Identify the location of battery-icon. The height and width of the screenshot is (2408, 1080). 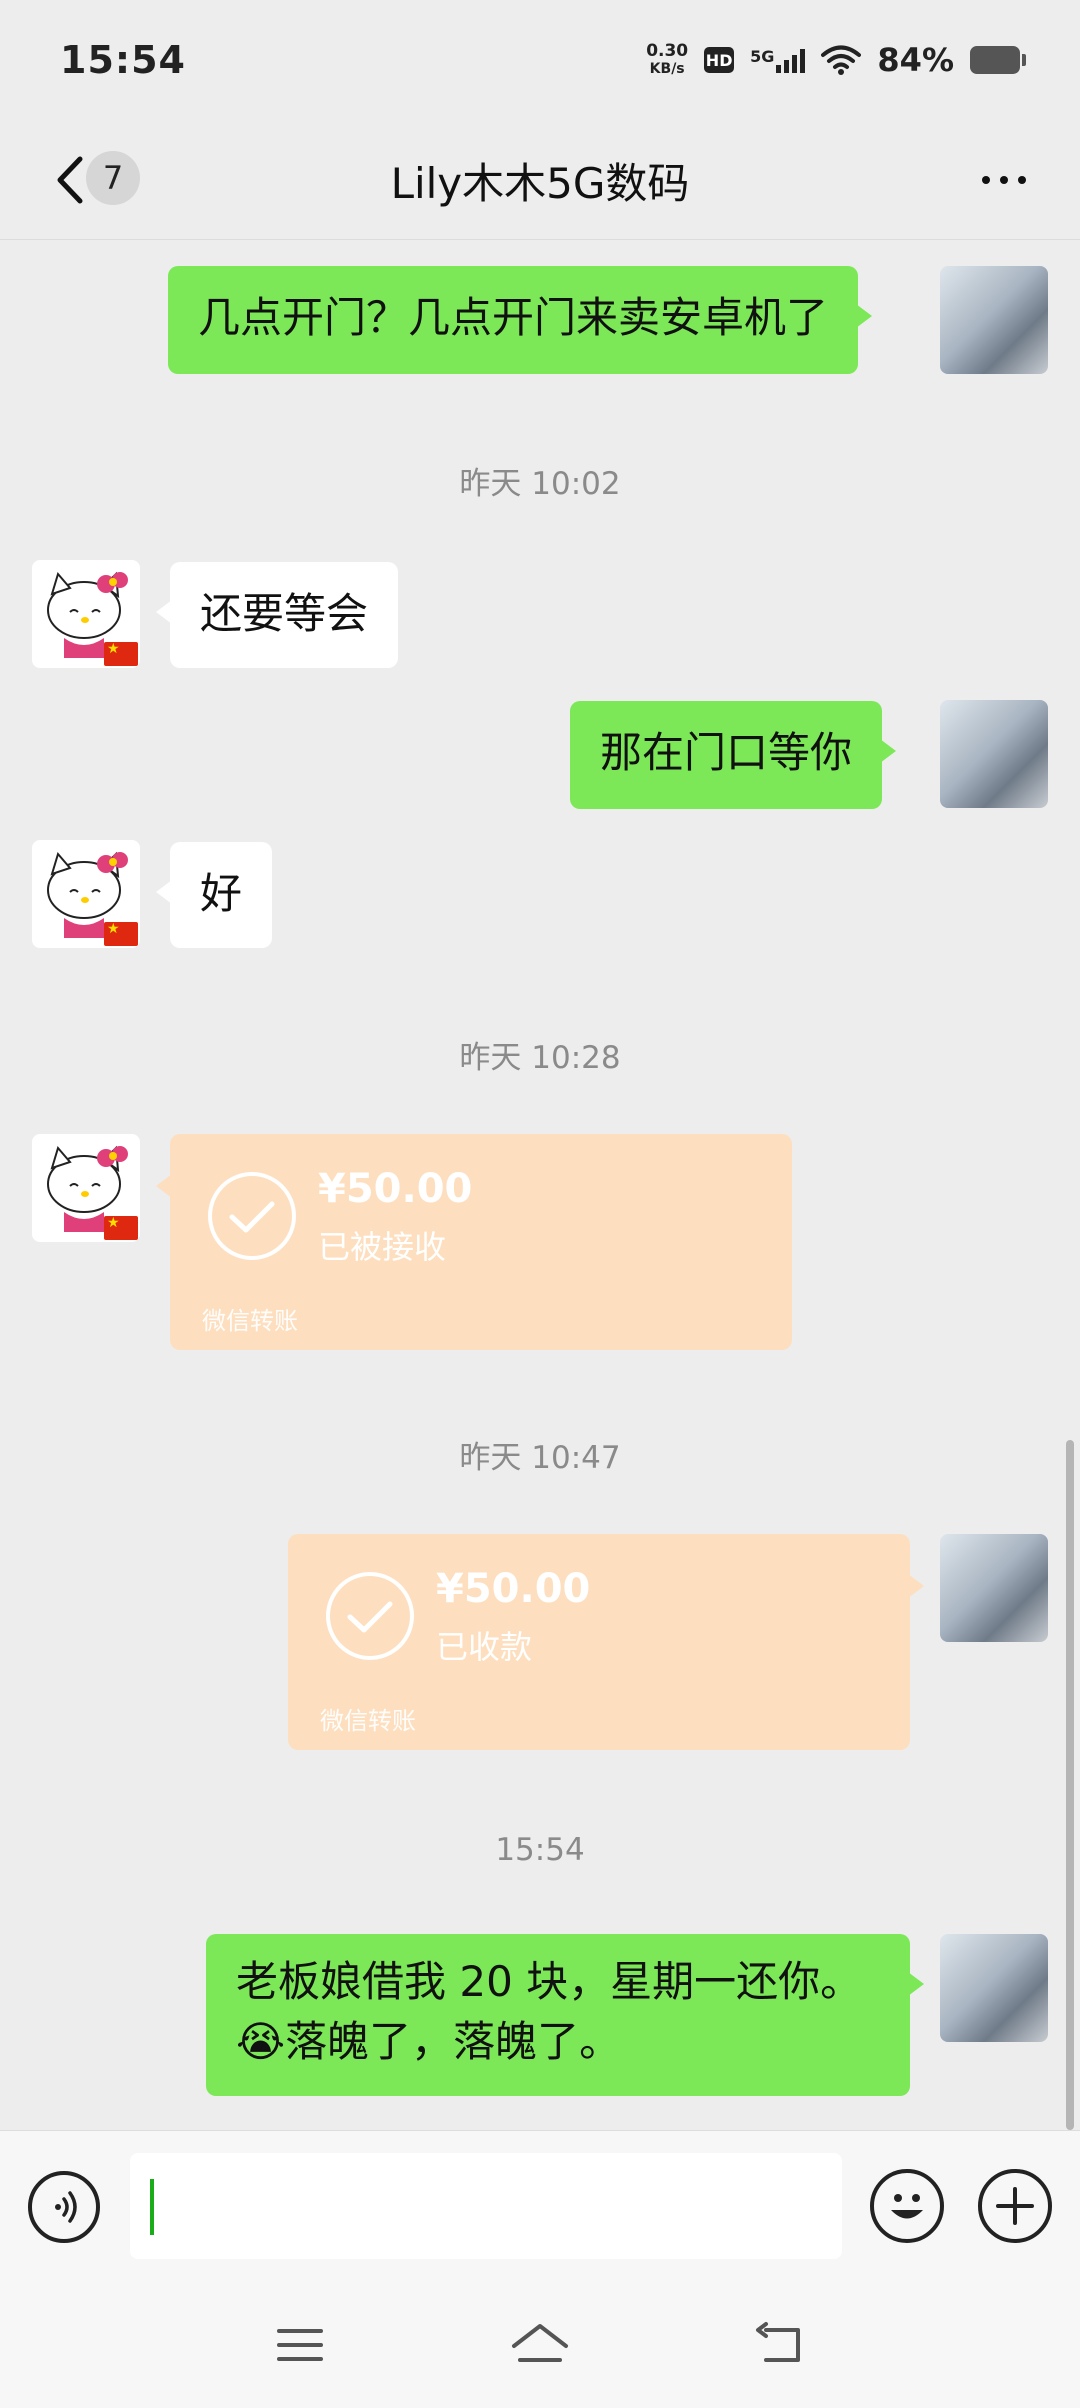
(998, 60).